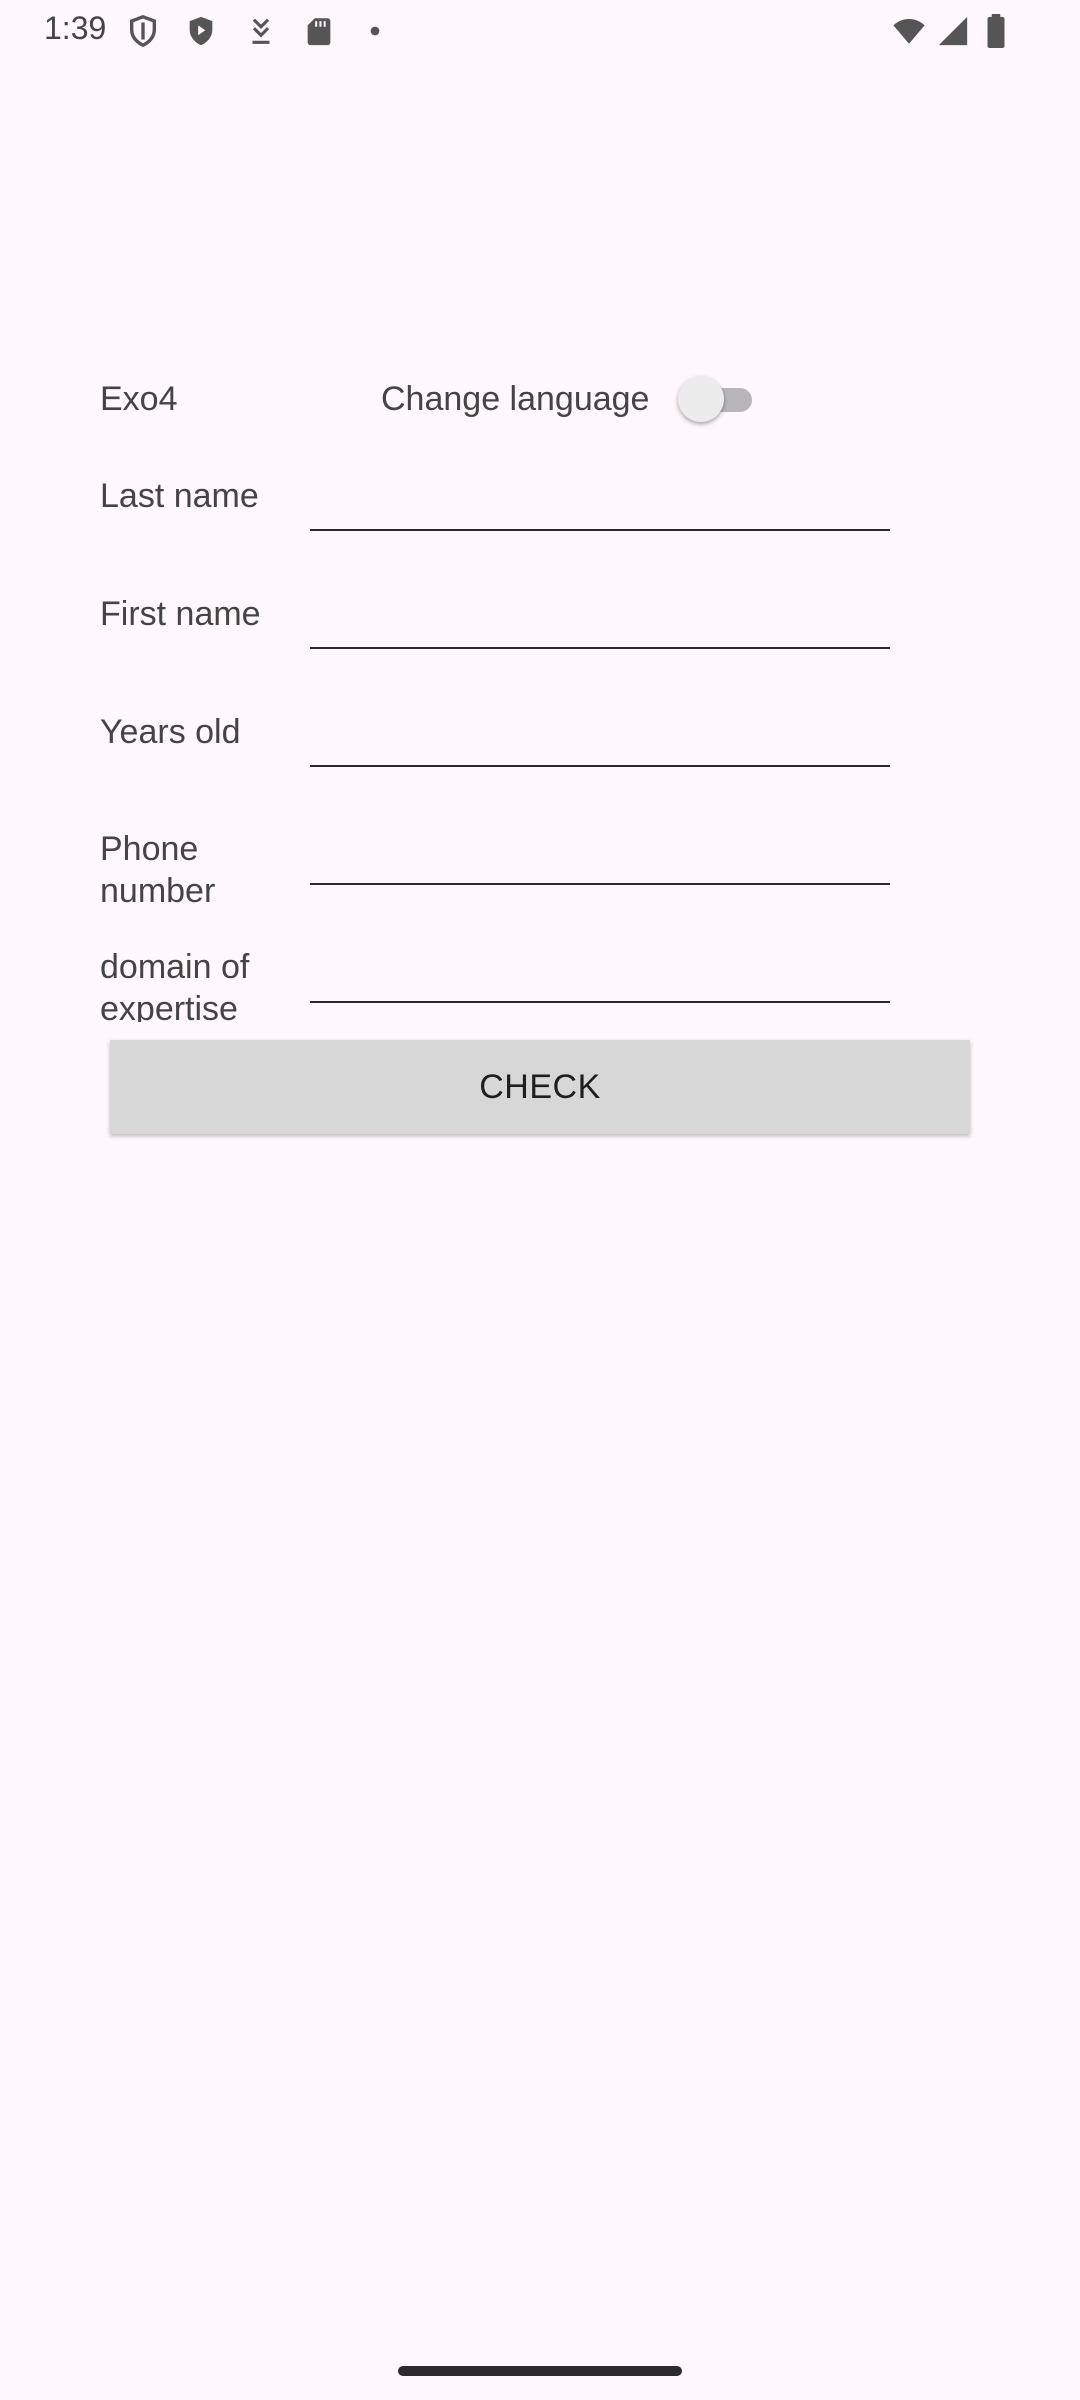 This screenshot has width=1080, height=2400. I want to click on domain-of-expertise-label-container: domain of expertise, so click(195, 984).